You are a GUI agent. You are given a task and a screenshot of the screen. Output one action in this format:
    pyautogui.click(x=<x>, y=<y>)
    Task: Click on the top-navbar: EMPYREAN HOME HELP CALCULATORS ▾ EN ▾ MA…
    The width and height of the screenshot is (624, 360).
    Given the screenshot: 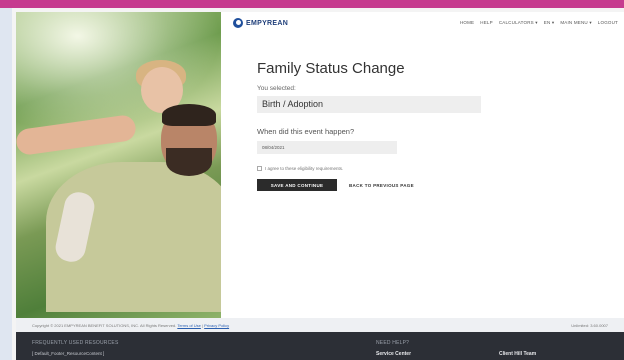 What is the action you would take?
    pyautogui.click(x=422, y=23)
    